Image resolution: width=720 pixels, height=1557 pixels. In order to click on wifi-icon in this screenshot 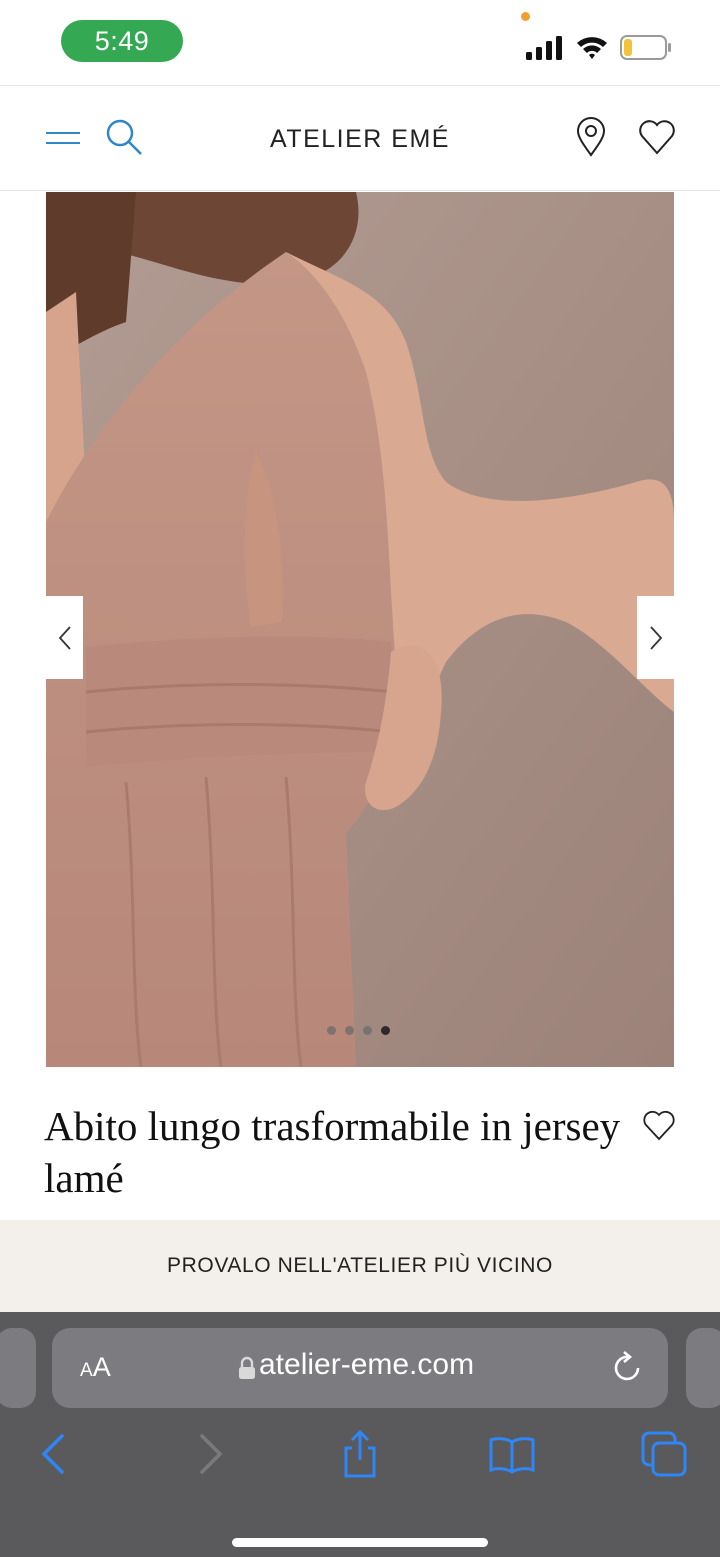, I will do `click(592, 48)`.